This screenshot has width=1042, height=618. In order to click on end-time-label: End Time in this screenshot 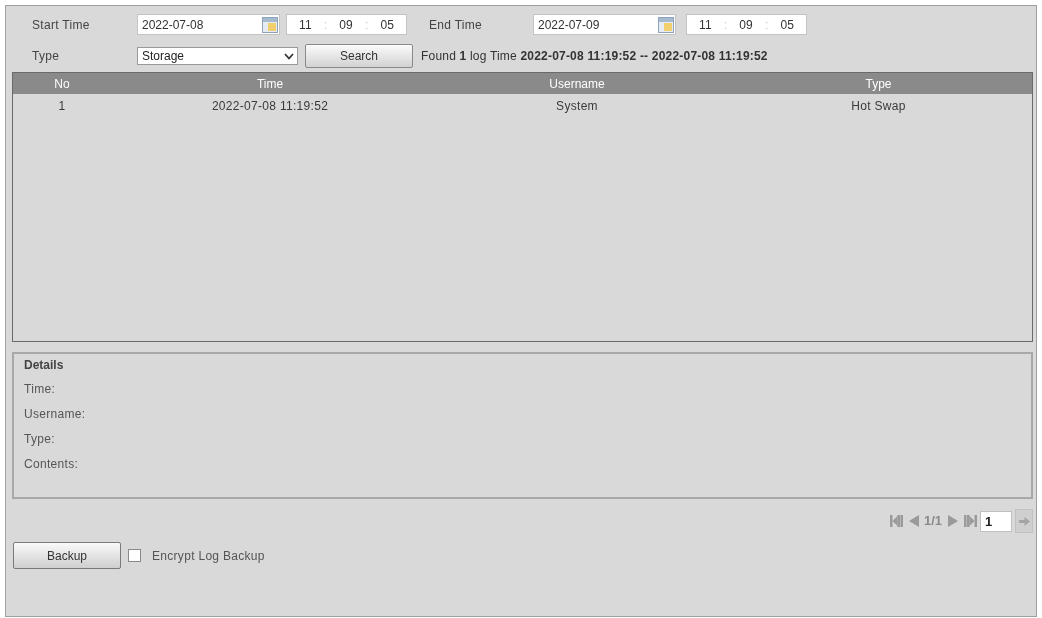, I will do `click(456, 25)`.